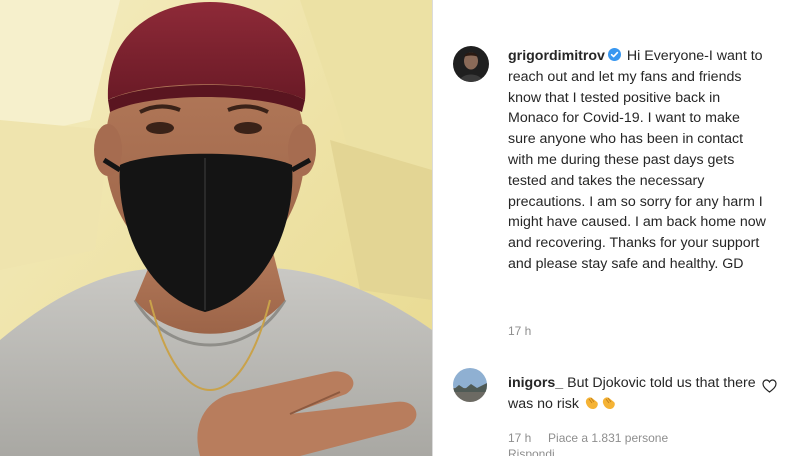 This screenshot has height=456, width=810. I want to click on like-heart-icon, so click(769, 386).